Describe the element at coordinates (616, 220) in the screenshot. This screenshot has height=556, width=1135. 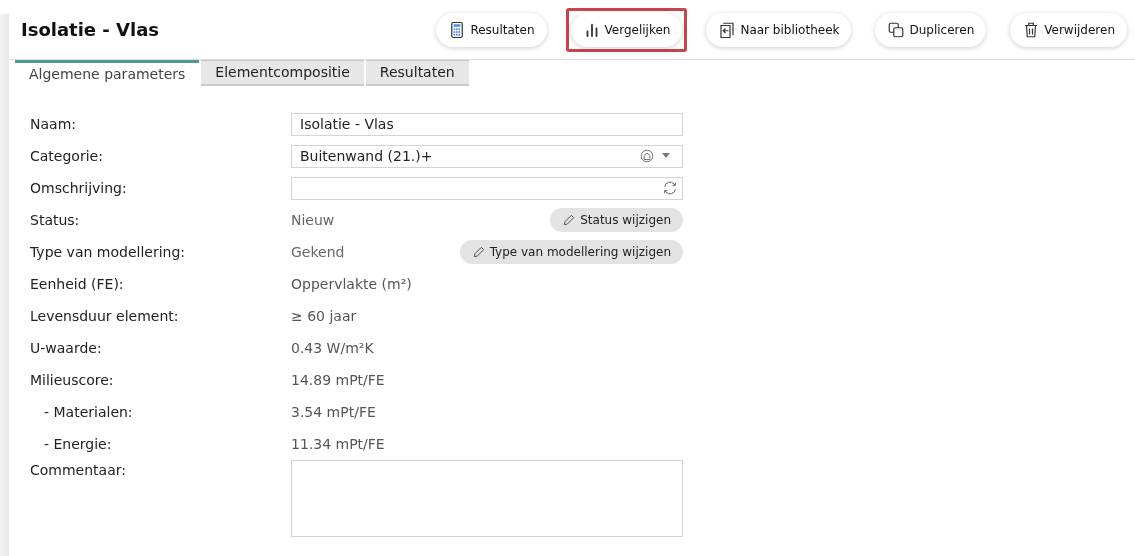
I see `change-button: Status wijzigen` at that location.